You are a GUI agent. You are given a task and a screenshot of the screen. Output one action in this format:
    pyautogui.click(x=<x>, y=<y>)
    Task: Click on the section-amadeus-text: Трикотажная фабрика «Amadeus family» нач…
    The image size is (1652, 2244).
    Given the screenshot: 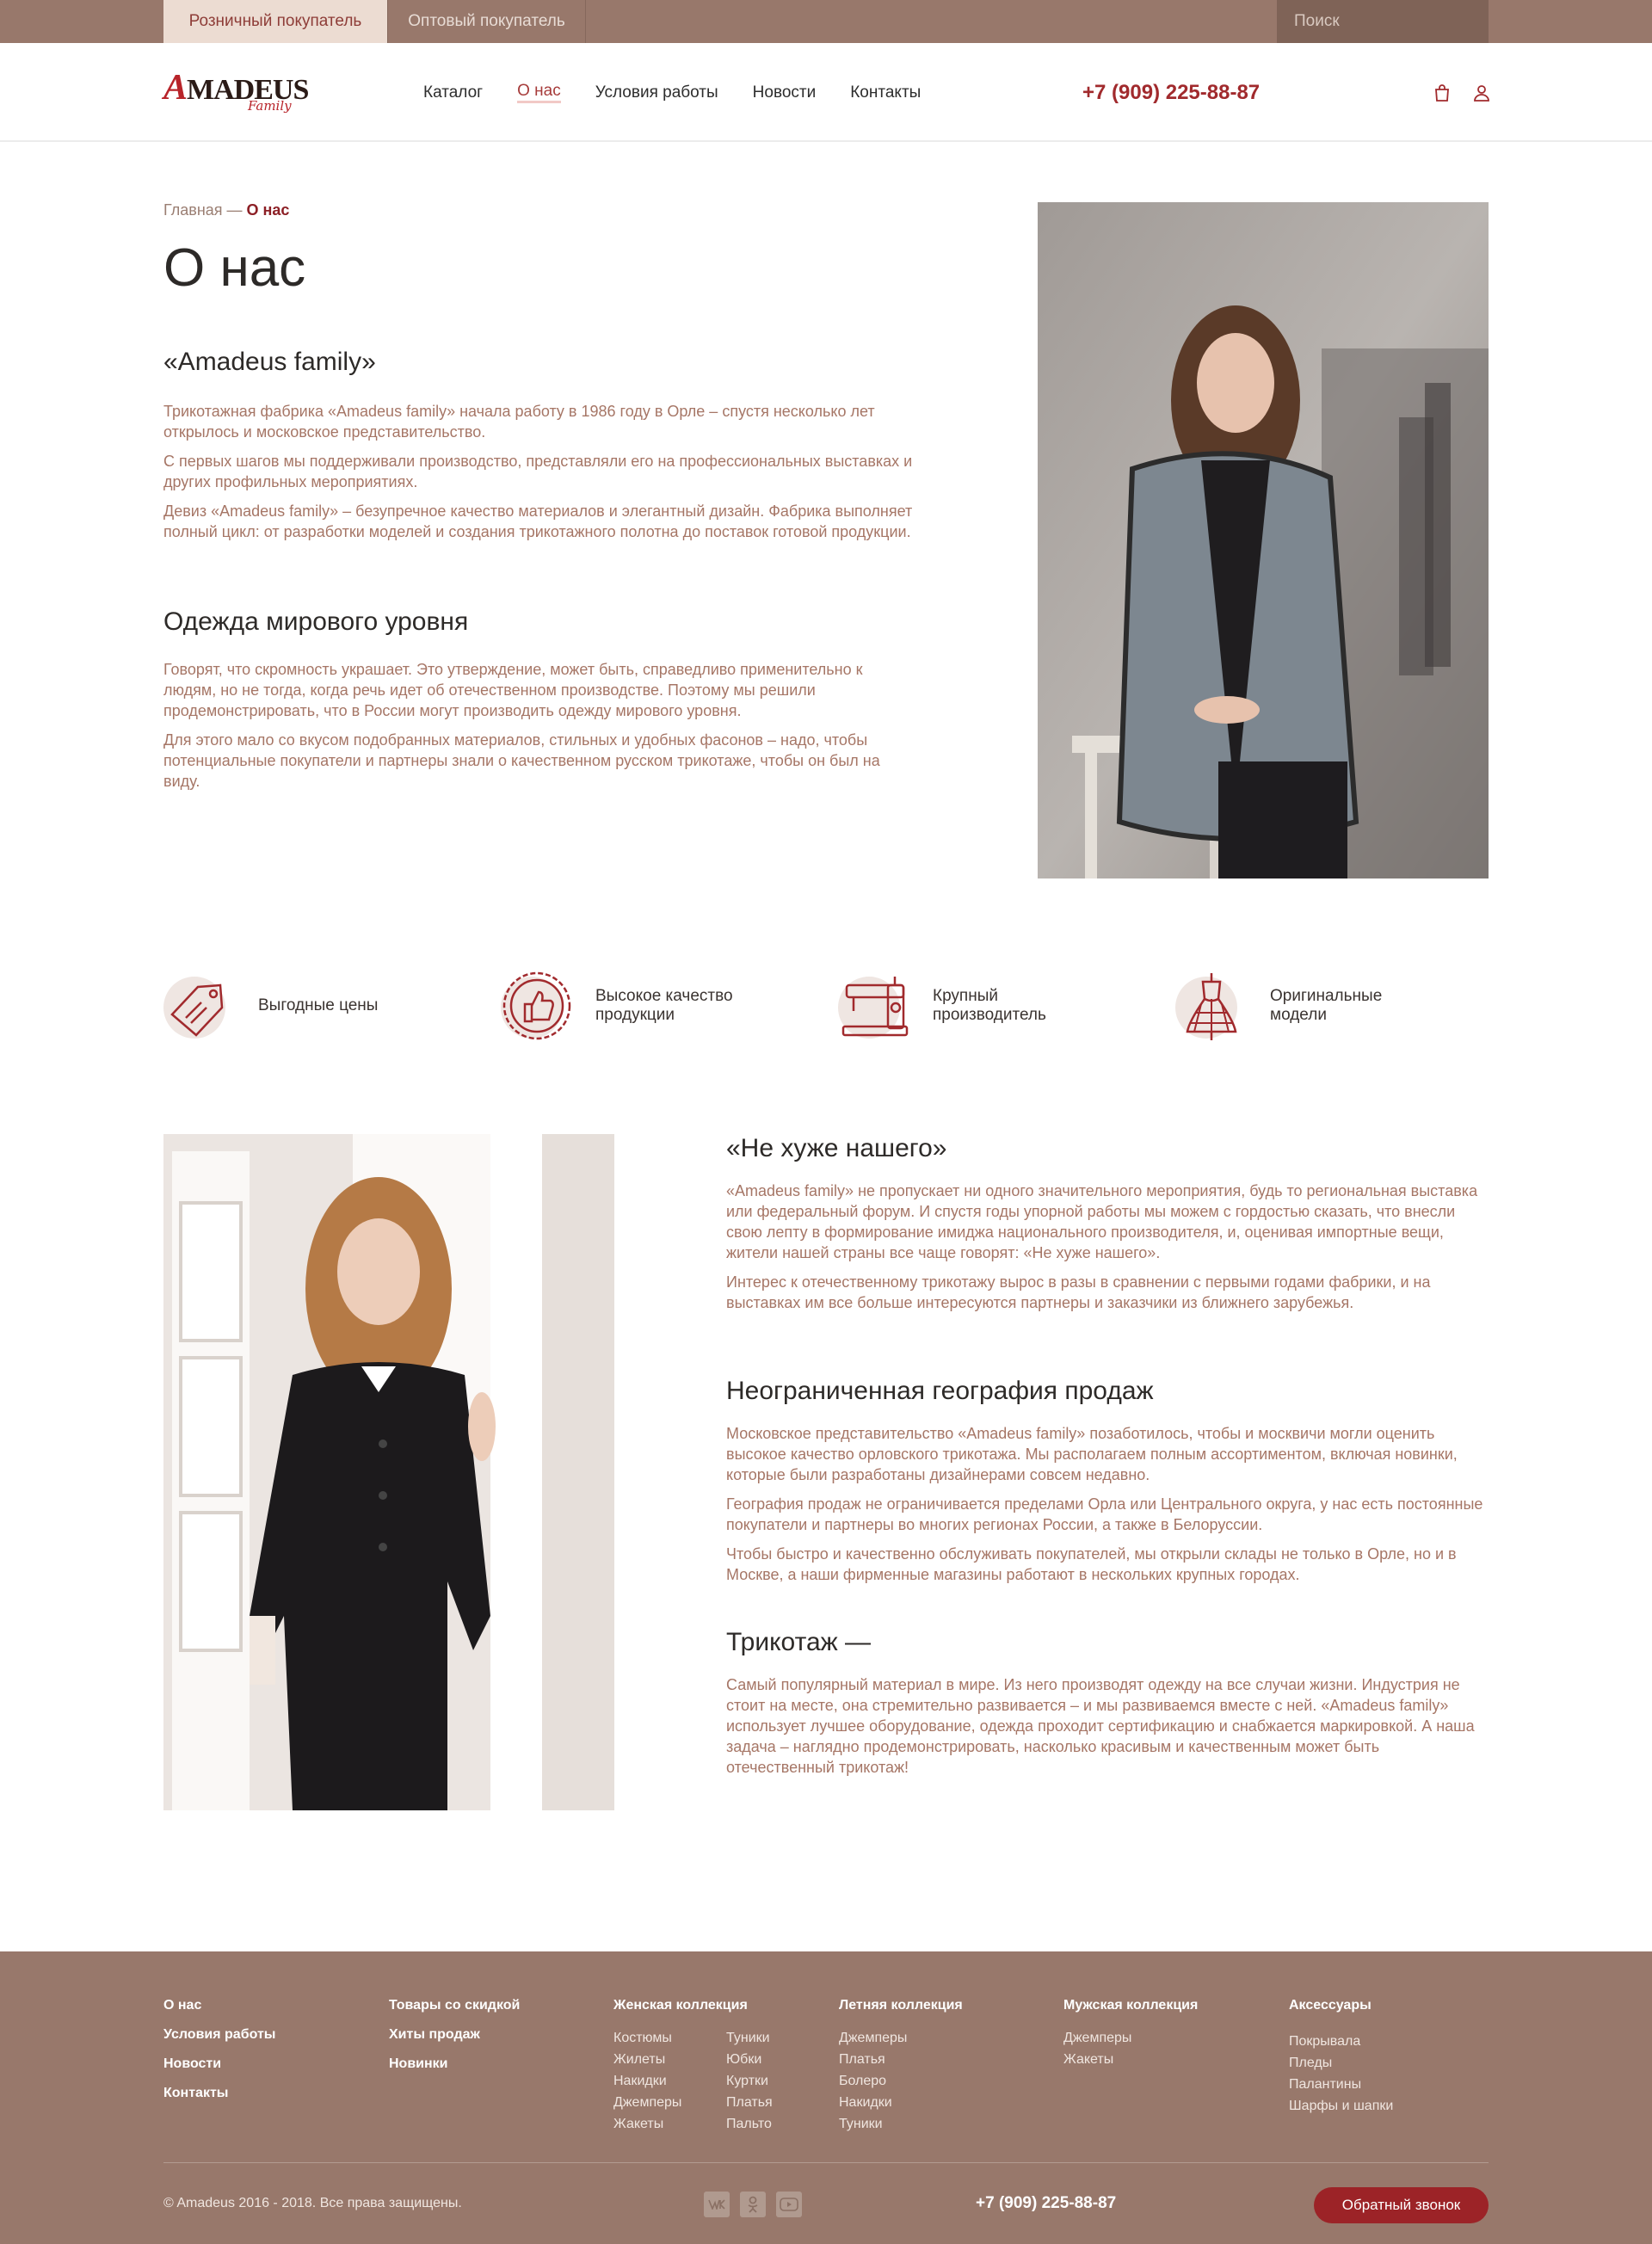 What is the action you would take?
    pyautogui.click(x=546, y=476)
    